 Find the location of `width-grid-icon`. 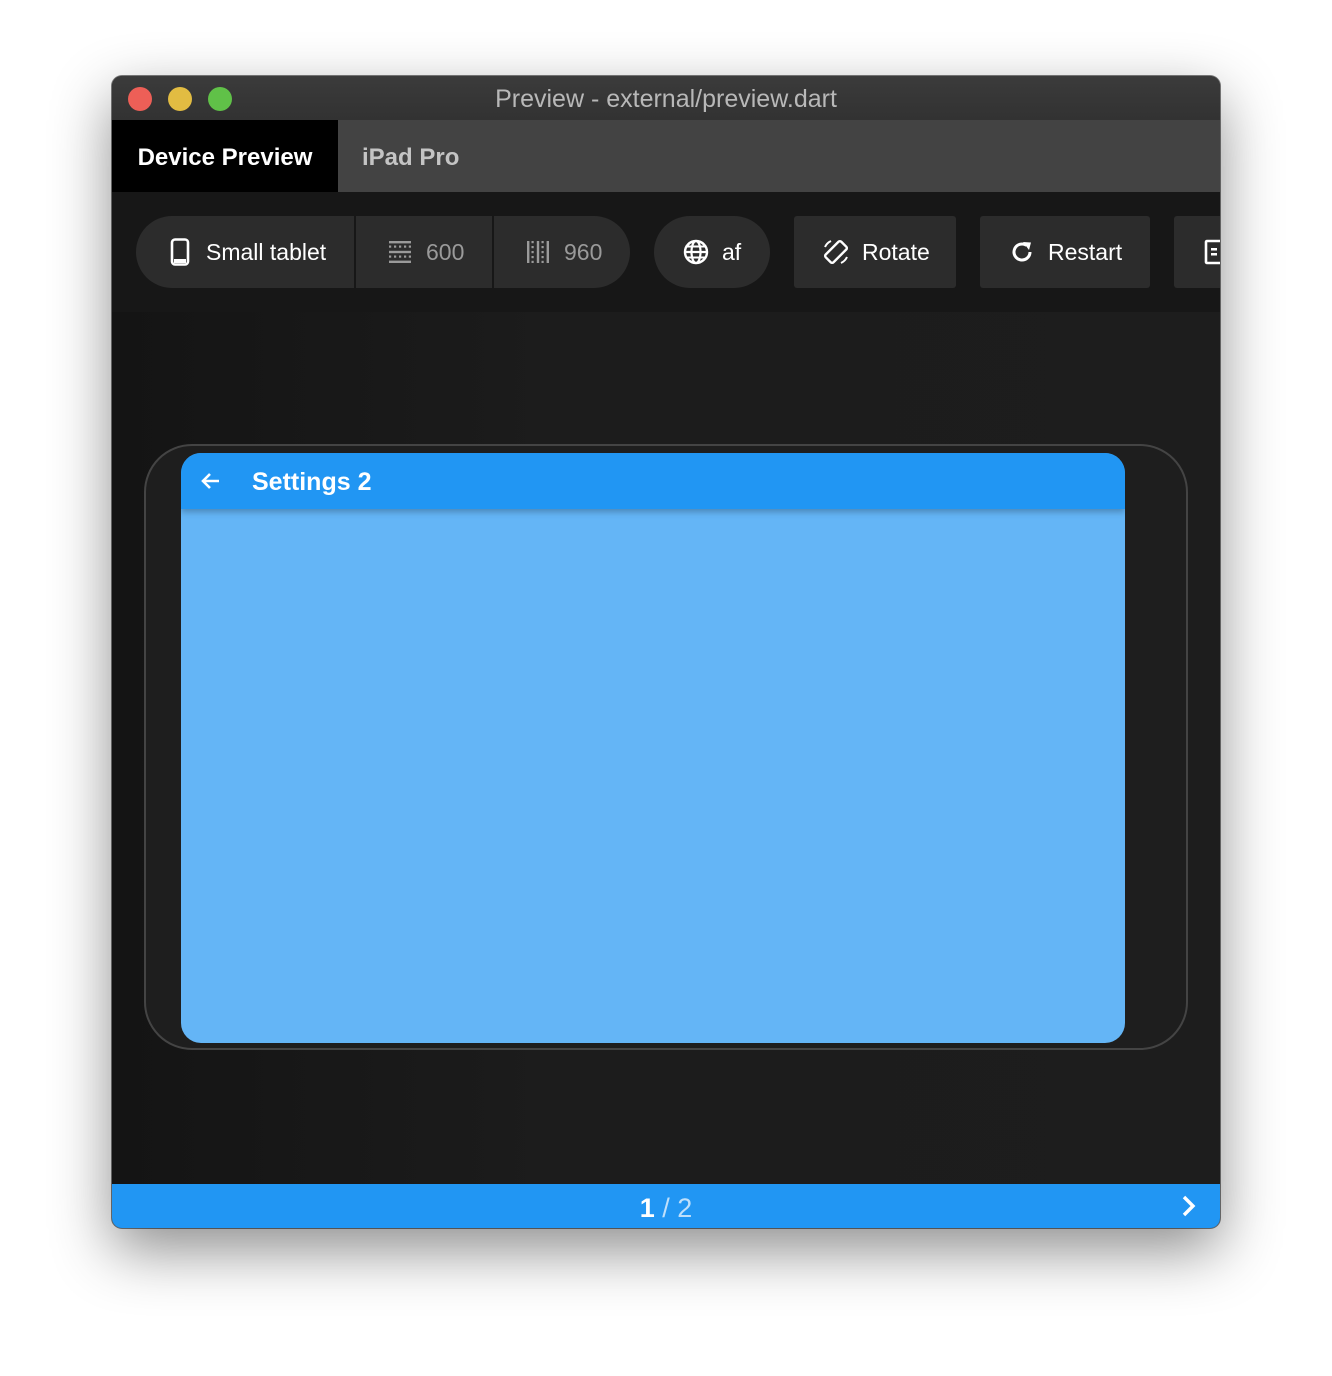

width-grid-icon is located at coordinates (400, 252).